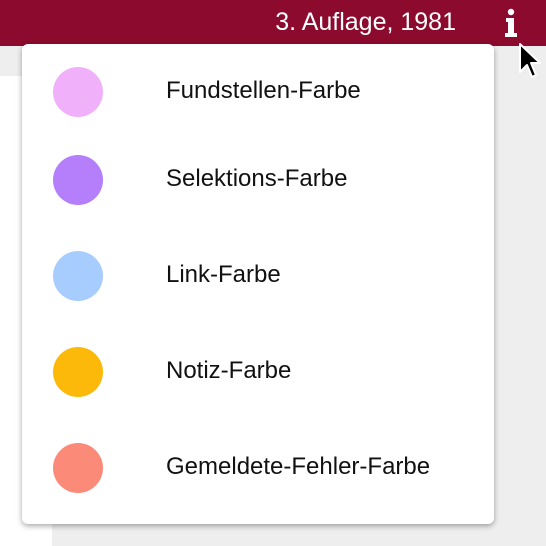 The image size is (546, 546). Describe the element at coordinates (298, 466) in the screenshot. I see `menu-item-label: Gemeldete-Fehler-Farbe` at that location.